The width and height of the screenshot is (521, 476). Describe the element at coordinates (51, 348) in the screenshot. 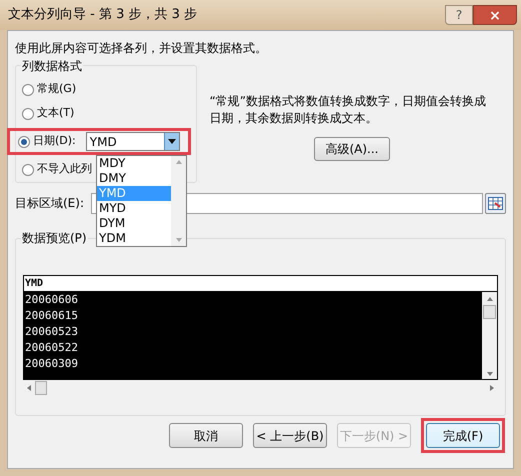

I see `preview-cell-text: 20060522` at that location.